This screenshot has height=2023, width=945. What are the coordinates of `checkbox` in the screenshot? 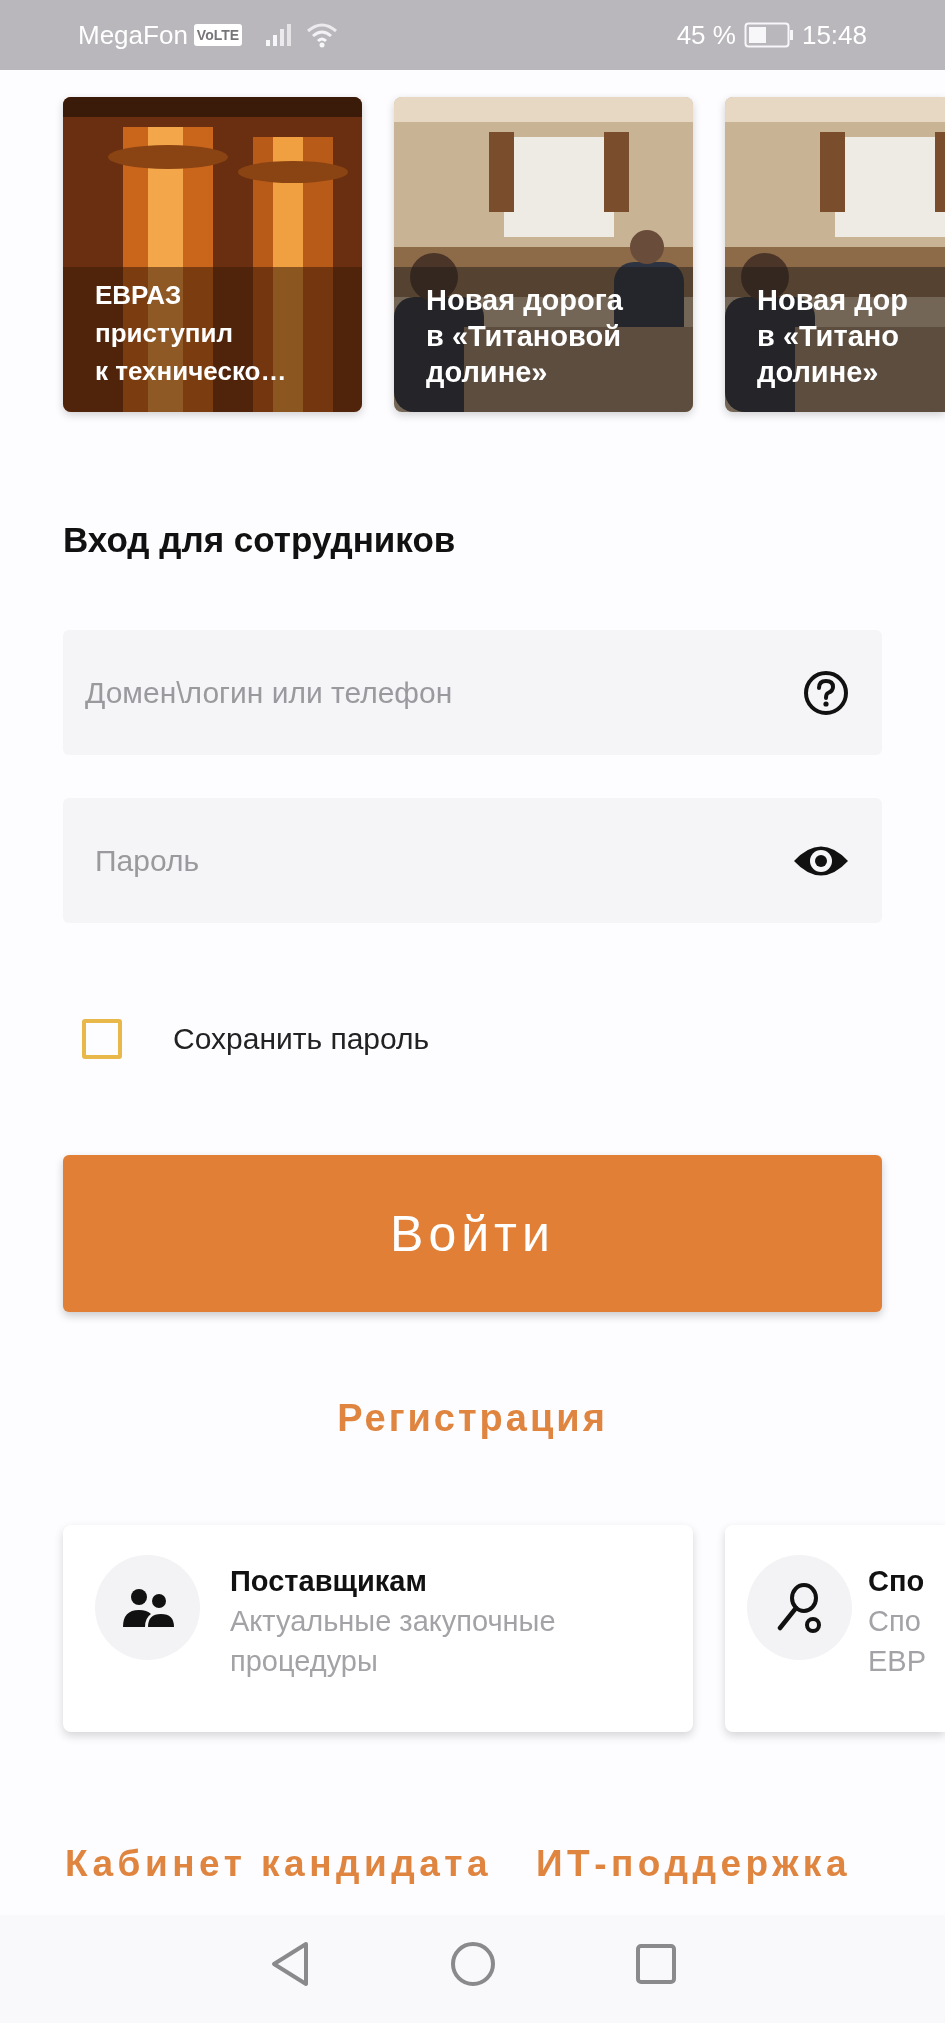 It's located at (102, 1039).